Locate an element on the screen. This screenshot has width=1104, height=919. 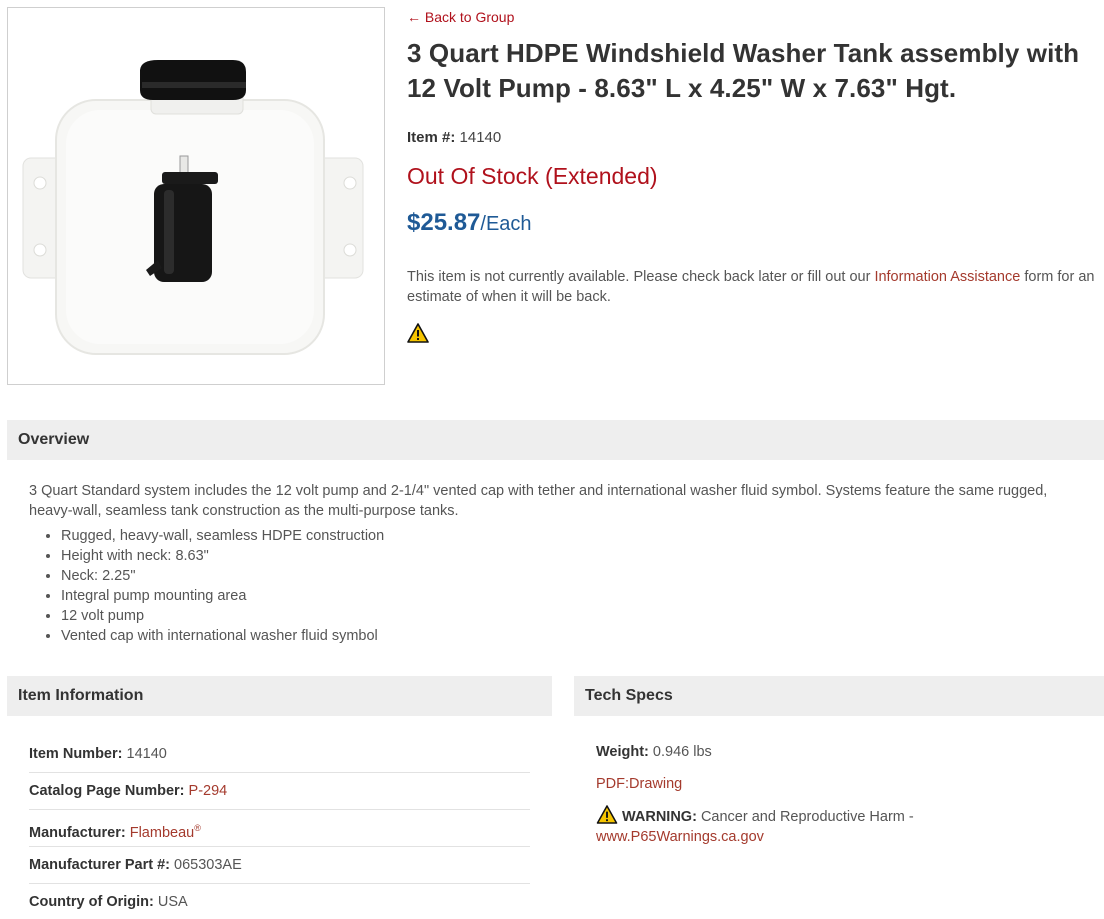
manufacturer-link: Flambeau is located at coordinates (162, 833).